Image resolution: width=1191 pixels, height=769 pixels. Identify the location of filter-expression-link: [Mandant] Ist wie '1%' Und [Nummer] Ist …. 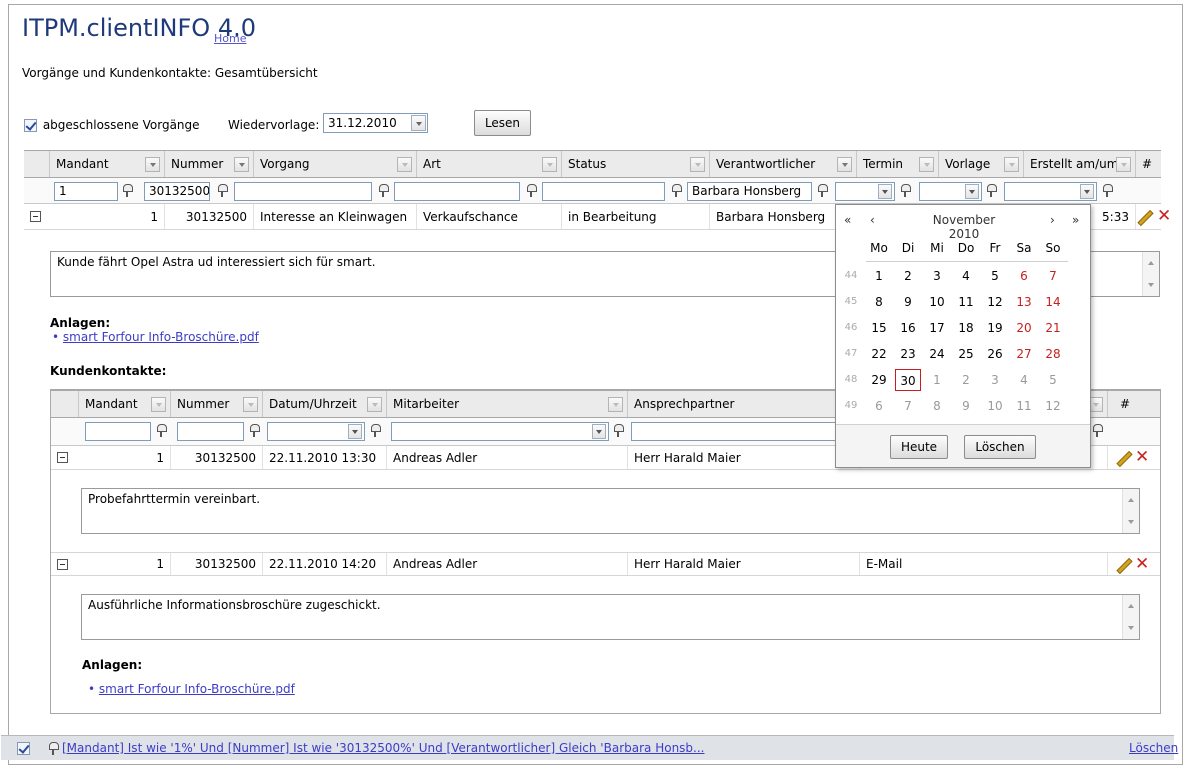
(383, 748).